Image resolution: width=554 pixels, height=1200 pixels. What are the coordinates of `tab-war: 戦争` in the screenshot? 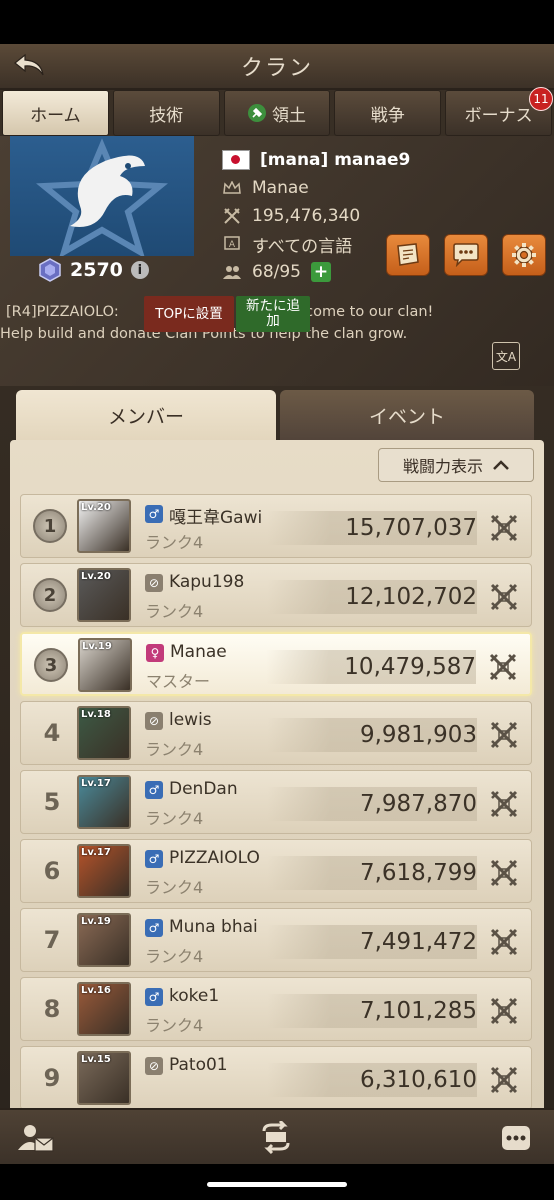 It's located at (388, 113).